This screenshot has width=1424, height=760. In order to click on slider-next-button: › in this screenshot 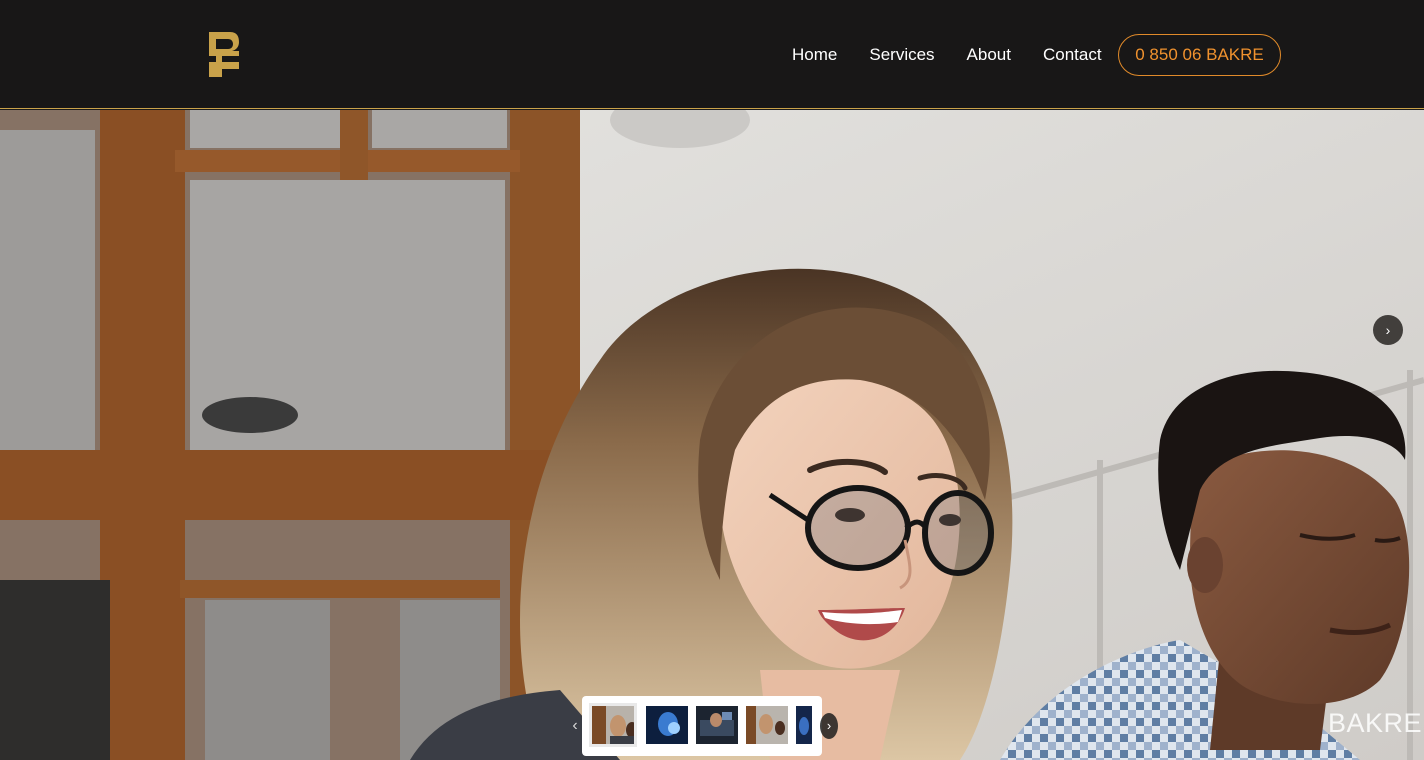, I will do `click(1388, 330)`.